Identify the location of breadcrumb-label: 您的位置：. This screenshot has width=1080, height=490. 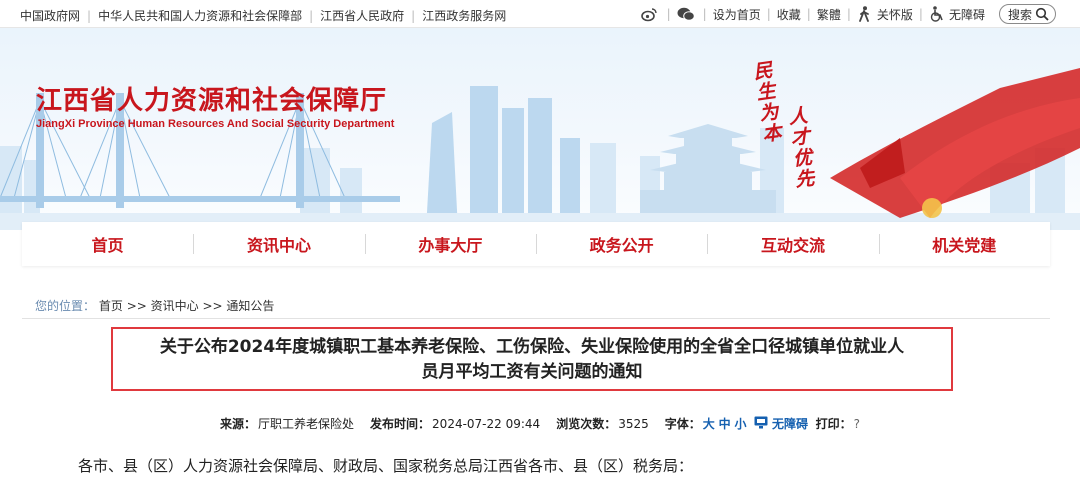
(65, 306).